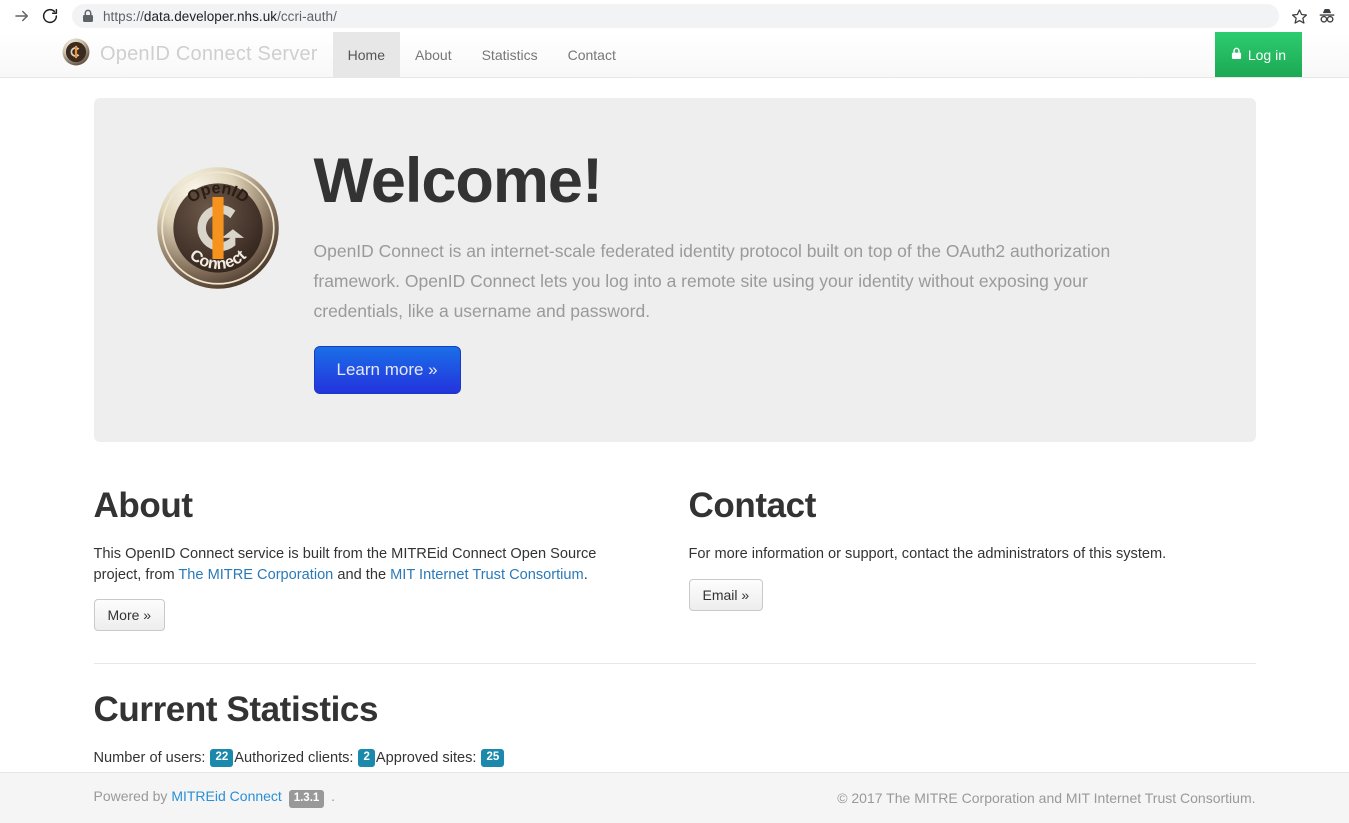 Image resolution: width=1349 pixels, height=823 pixels. I want to click on clients-label: Authorized clients:, so click(294, 758).